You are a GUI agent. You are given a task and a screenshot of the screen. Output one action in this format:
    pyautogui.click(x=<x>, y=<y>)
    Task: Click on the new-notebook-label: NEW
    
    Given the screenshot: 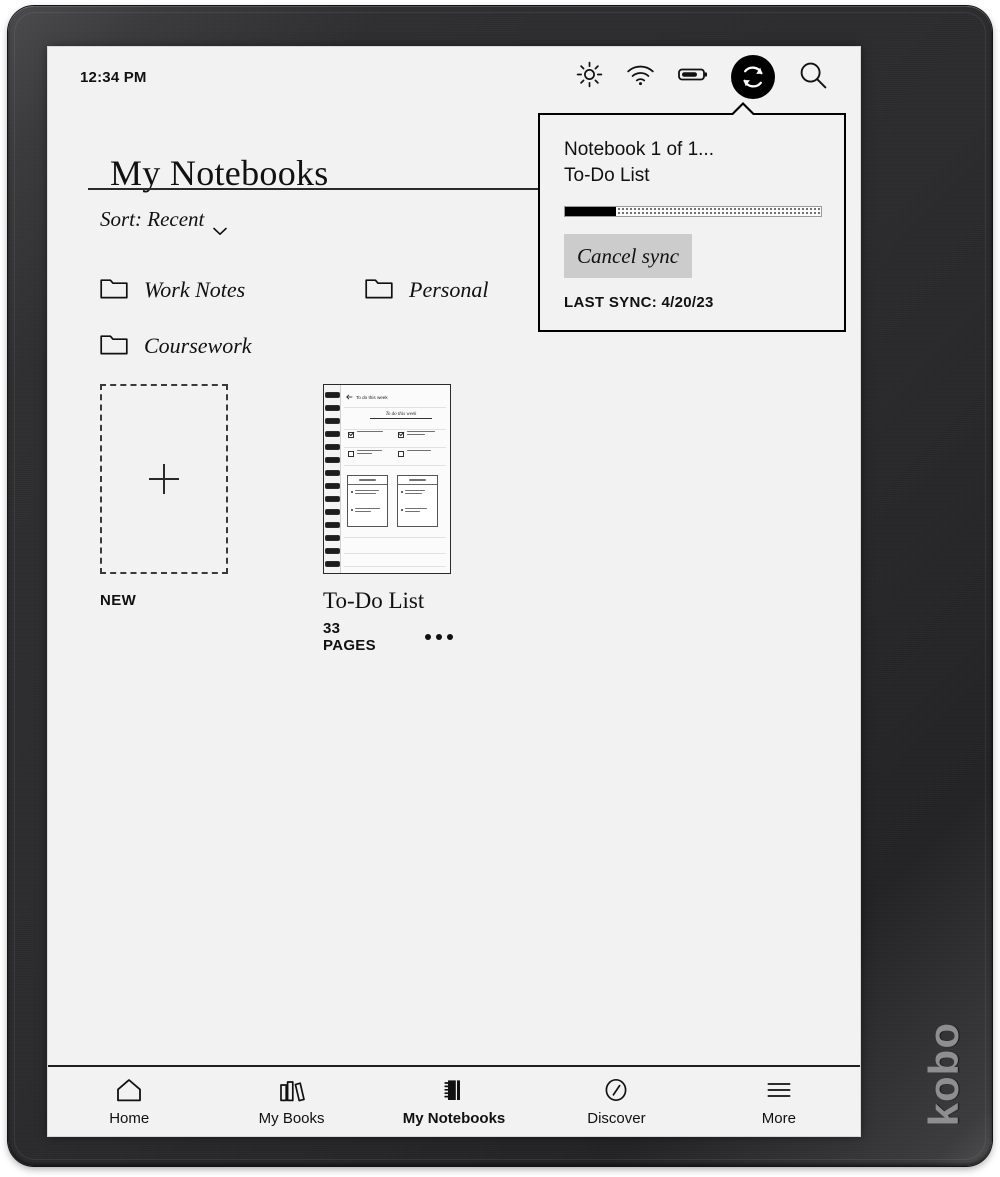 What is the action you would take?
    pyautogui.click(x=118, y=600)
    